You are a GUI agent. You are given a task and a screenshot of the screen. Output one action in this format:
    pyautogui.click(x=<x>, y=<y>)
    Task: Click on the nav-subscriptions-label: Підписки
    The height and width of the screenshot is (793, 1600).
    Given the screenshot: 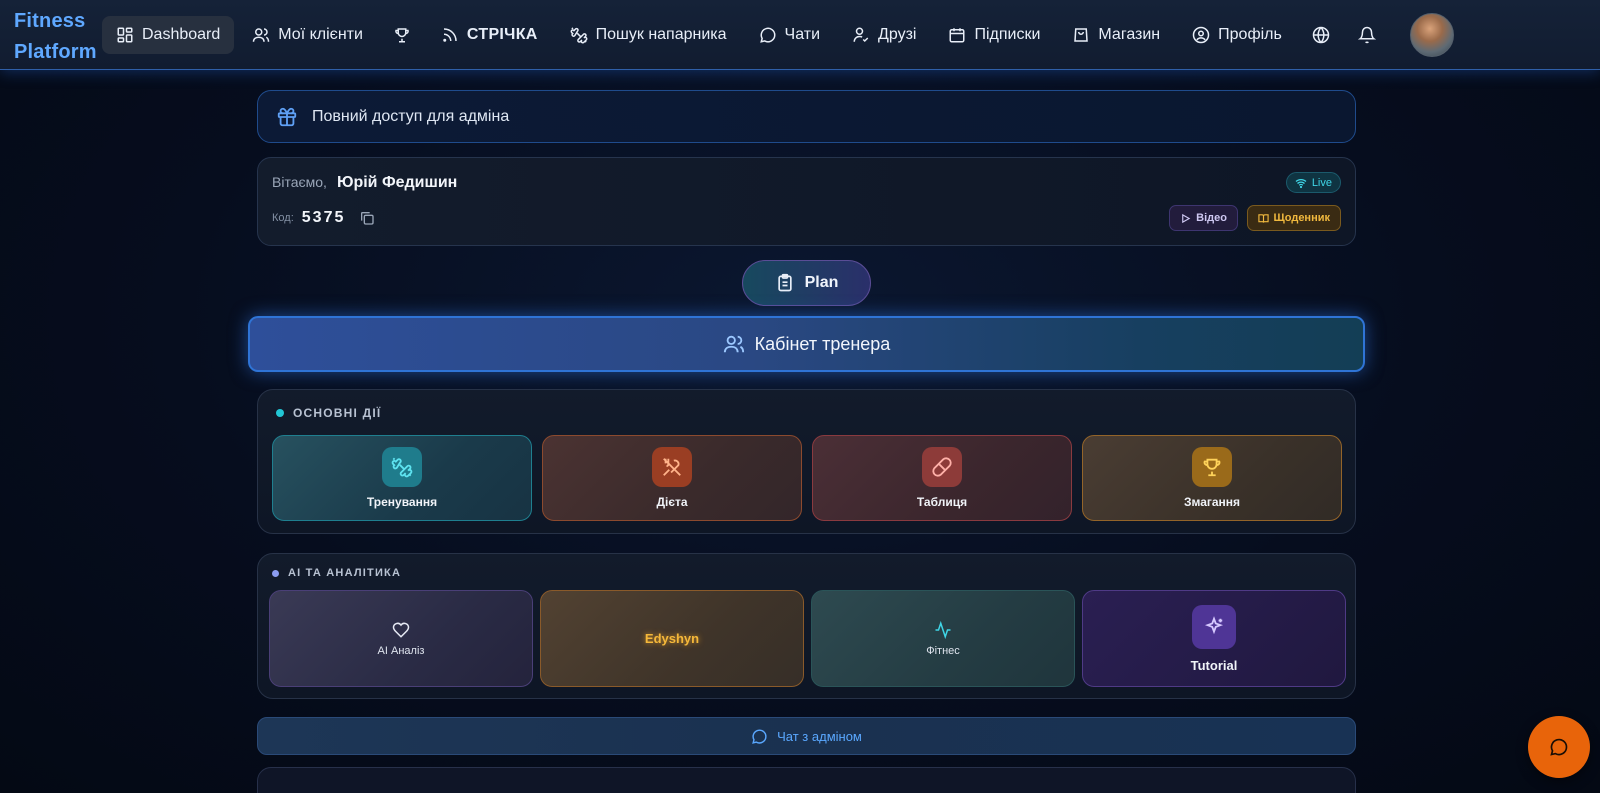 What is the action you would take?
    pyautogui.click(x=1007, y=34)
    